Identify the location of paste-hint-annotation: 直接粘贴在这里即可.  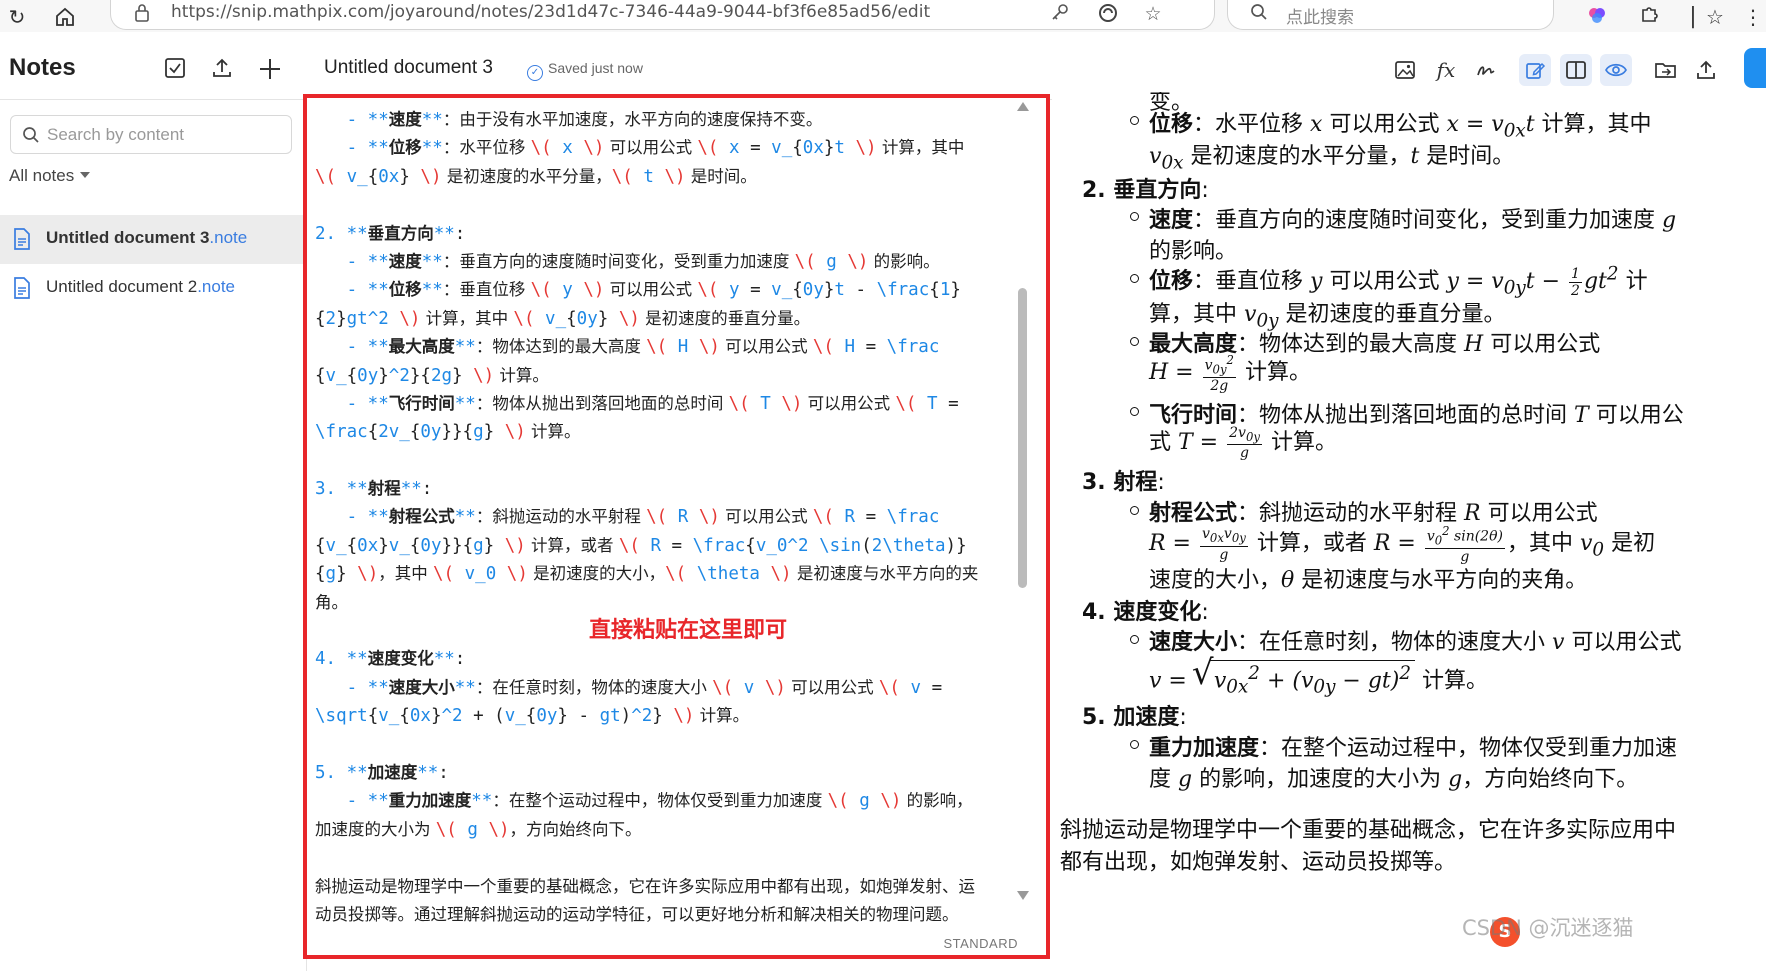
(688, 630).